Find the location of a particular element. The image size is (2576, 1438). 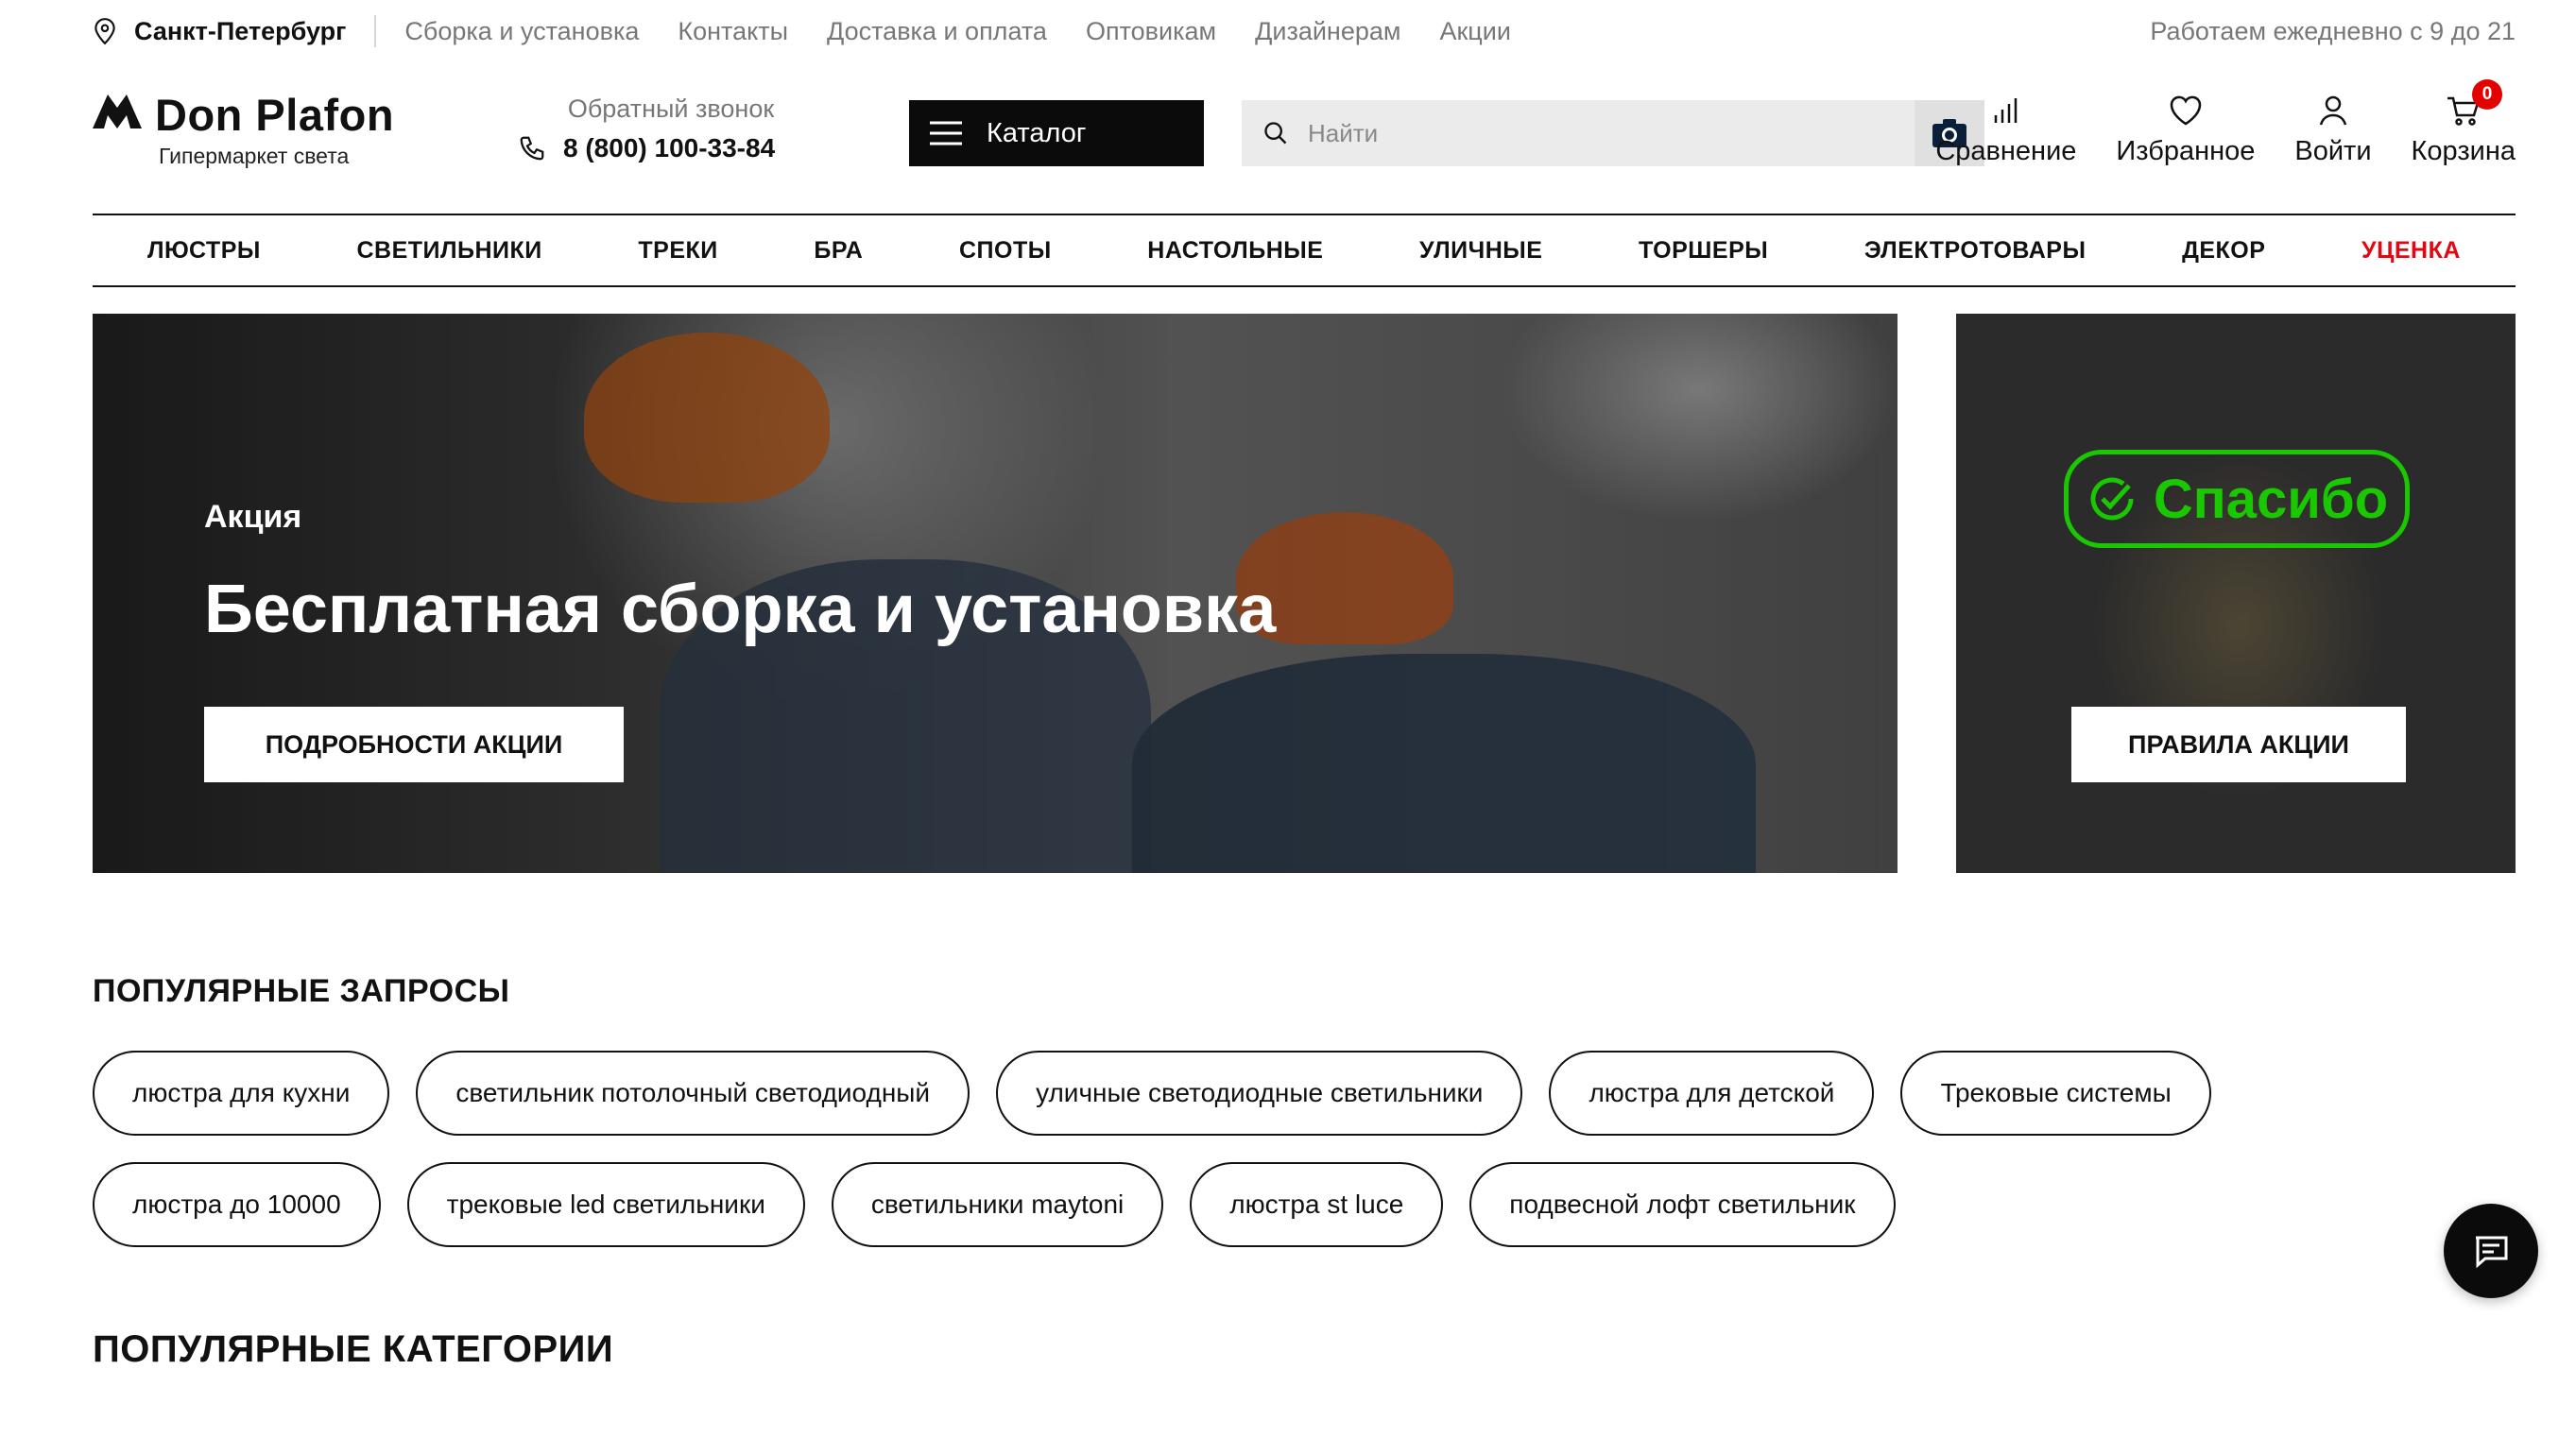

compare-button: Сравнение is located at coordinates (2005, 129).